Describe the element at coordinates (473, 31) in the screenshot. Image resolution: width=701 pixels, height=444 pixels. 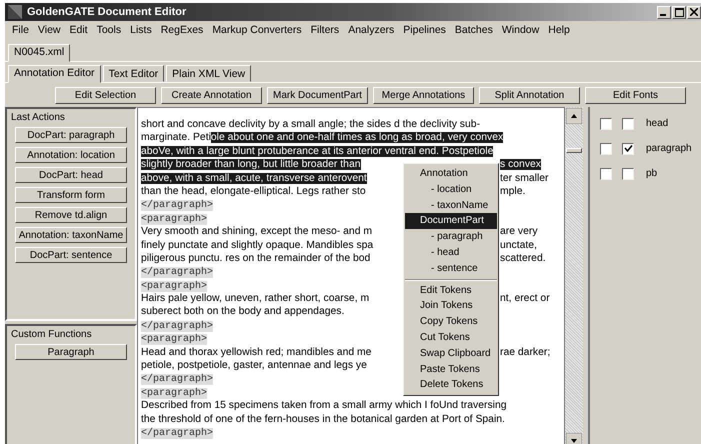
I see `menu-item: Batches` at that location.